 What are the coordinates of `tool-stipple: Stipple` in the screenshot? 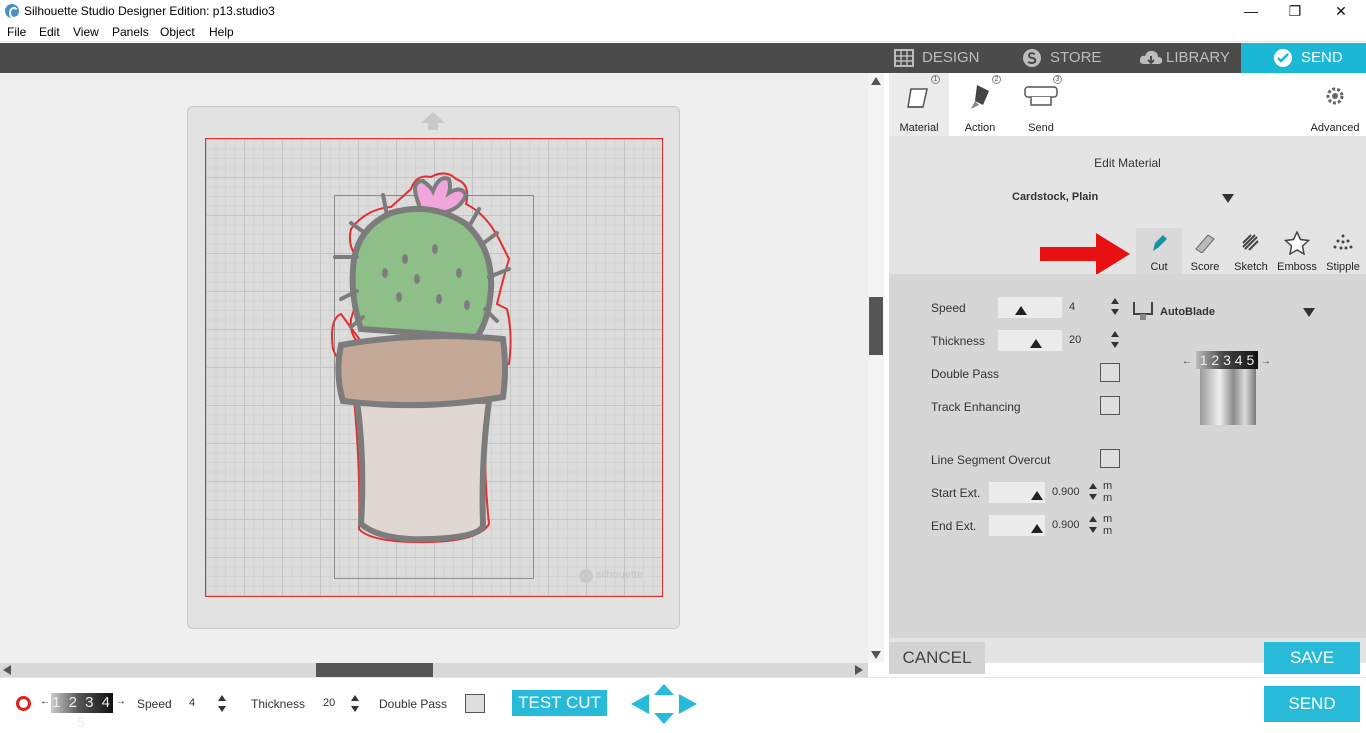 It's located at (1343, 251).